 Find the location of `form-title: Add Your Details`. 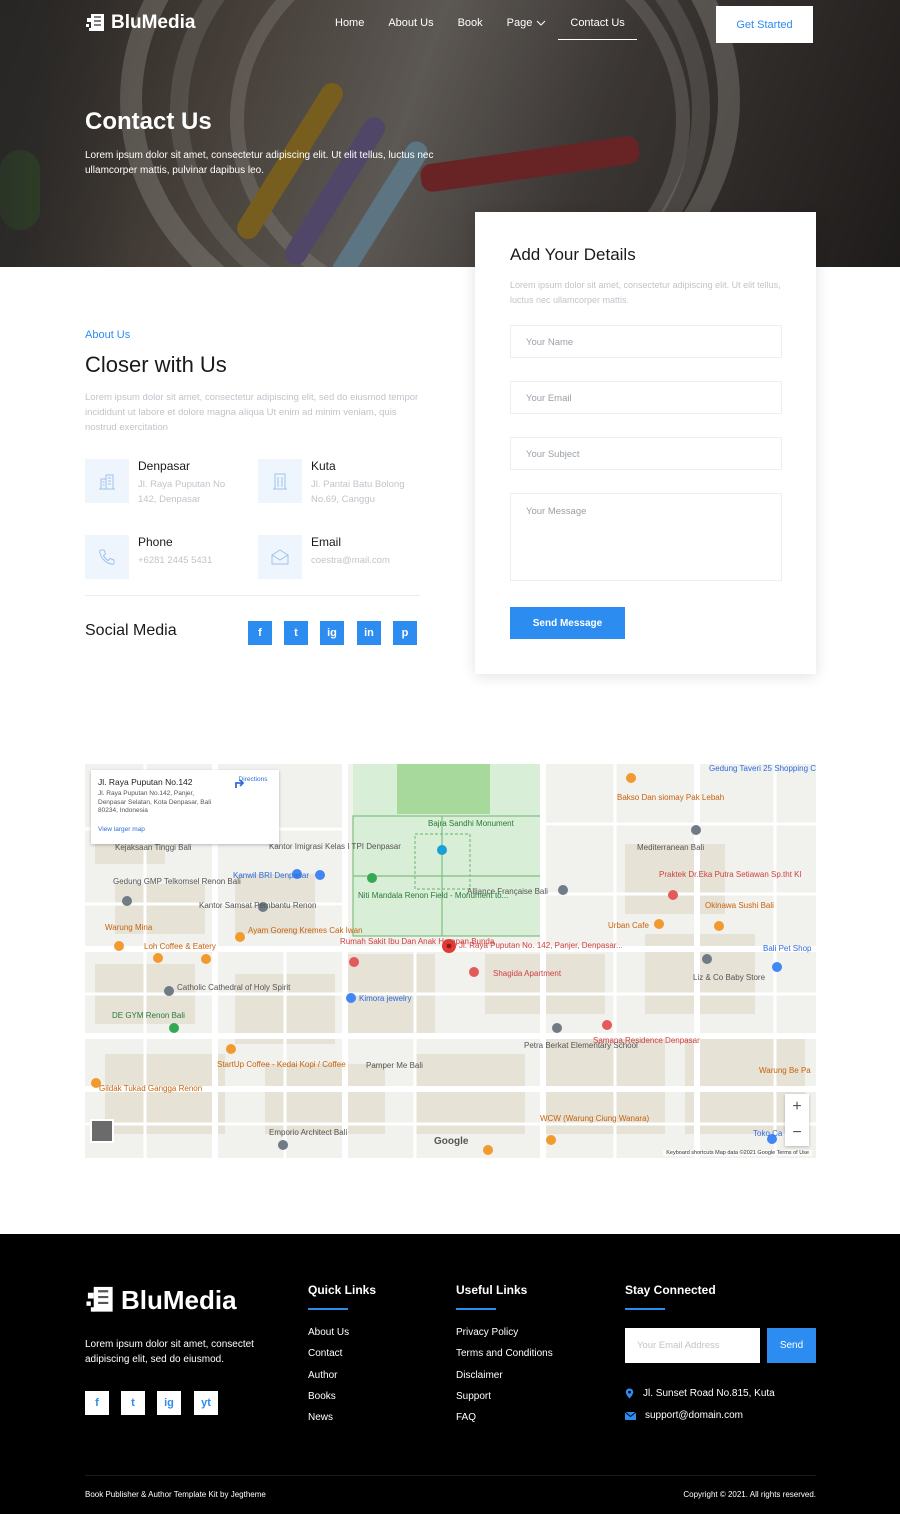

form-title: Add Your Details is located at coordinates (573, 254).